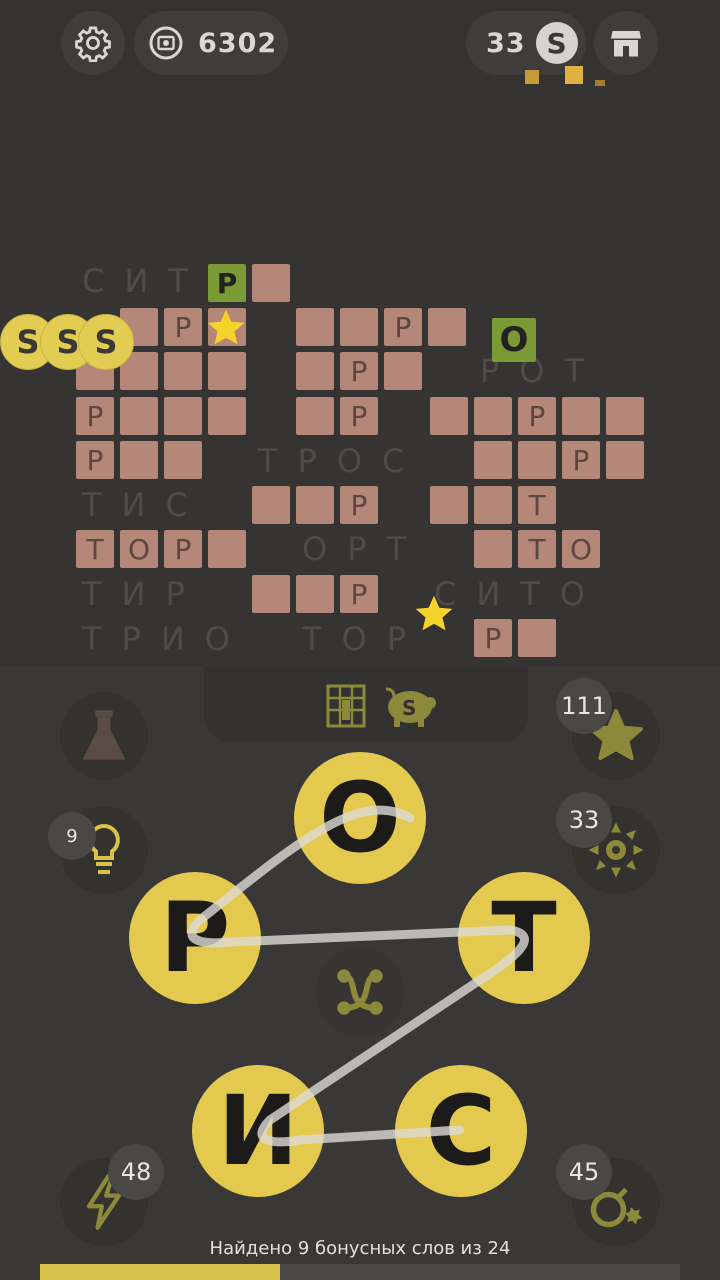 This screenshot has width=720, height=1280. What do you see at coordinates (524, 938) in the screenshot?
I see `wheel-letter: Т` at bounding box center [524, 938].